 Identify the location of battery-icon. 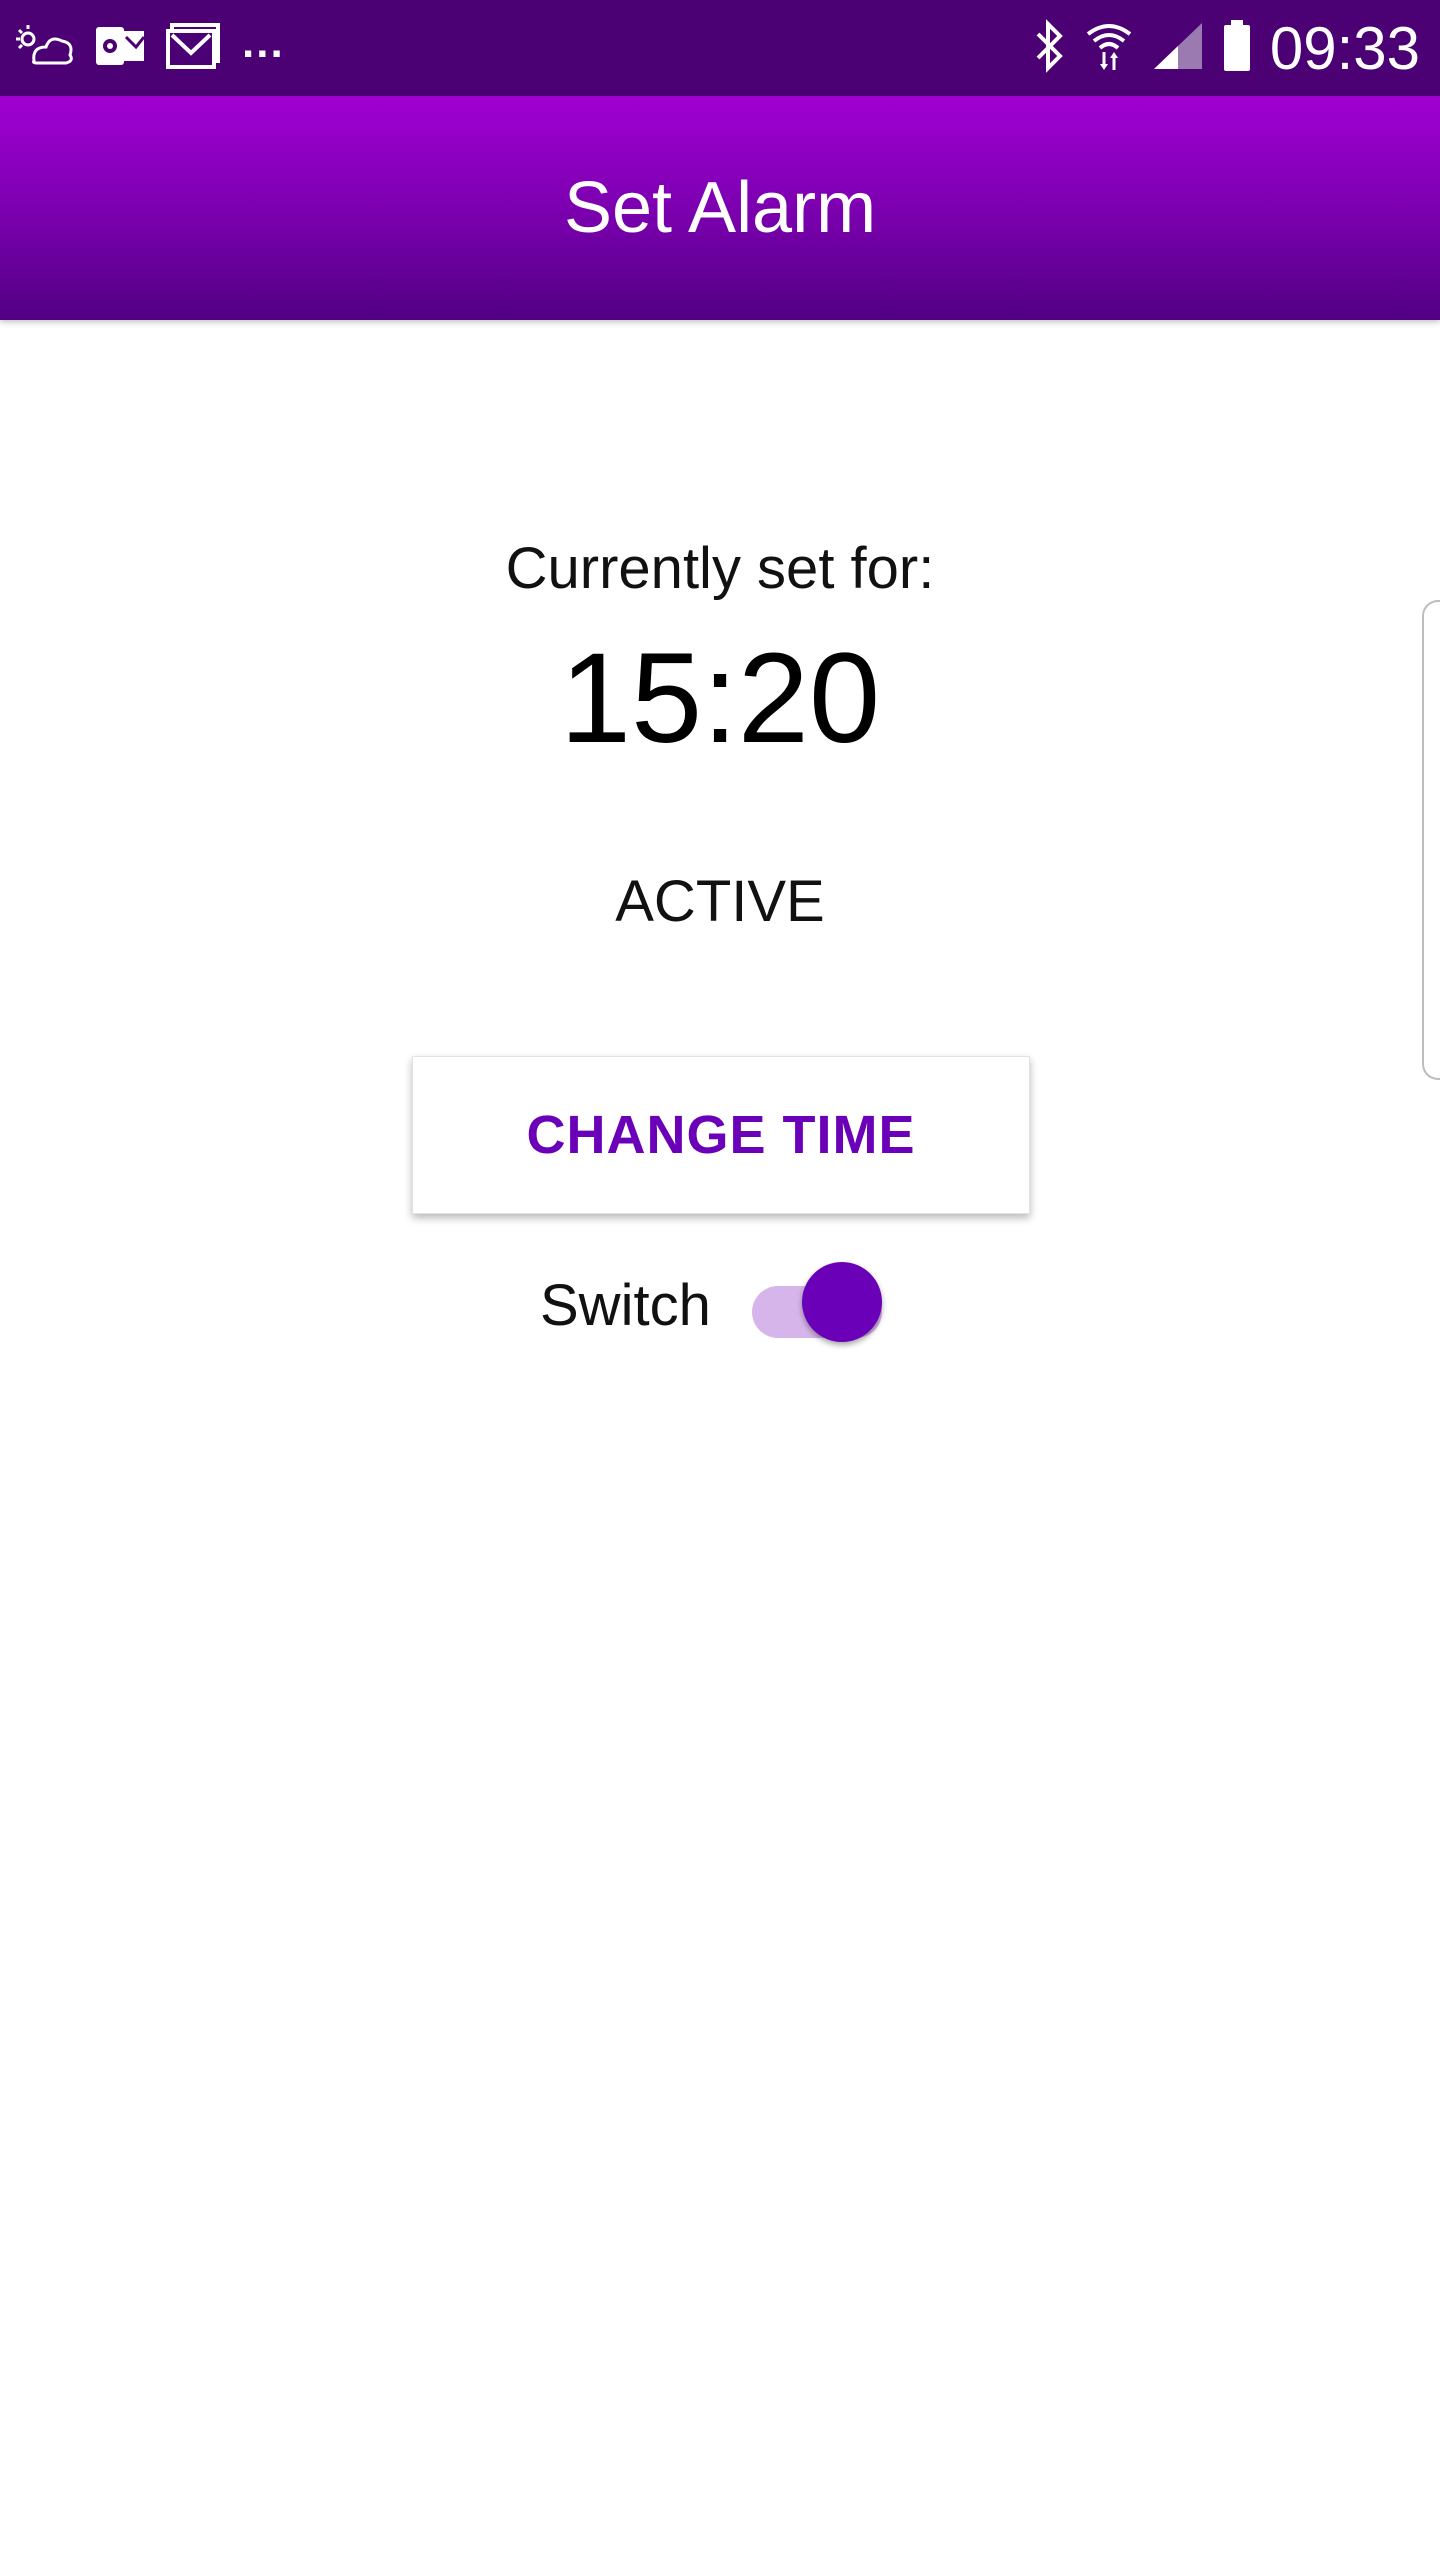
(1237, 48).